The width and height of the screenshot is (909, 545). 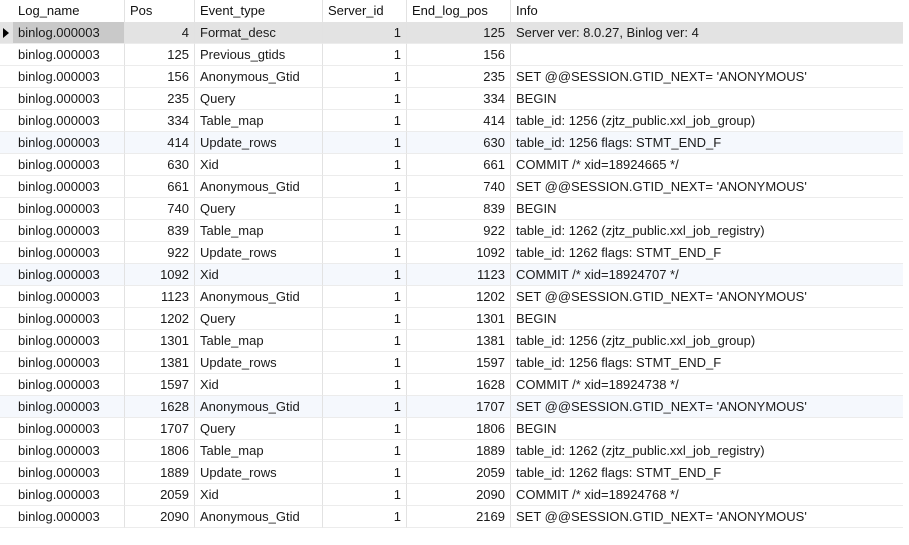 What do you see at coordinates (459, 187) in the screenshot?
I see `cell-end-log-pos: 740` at bounding box center [459, 187].